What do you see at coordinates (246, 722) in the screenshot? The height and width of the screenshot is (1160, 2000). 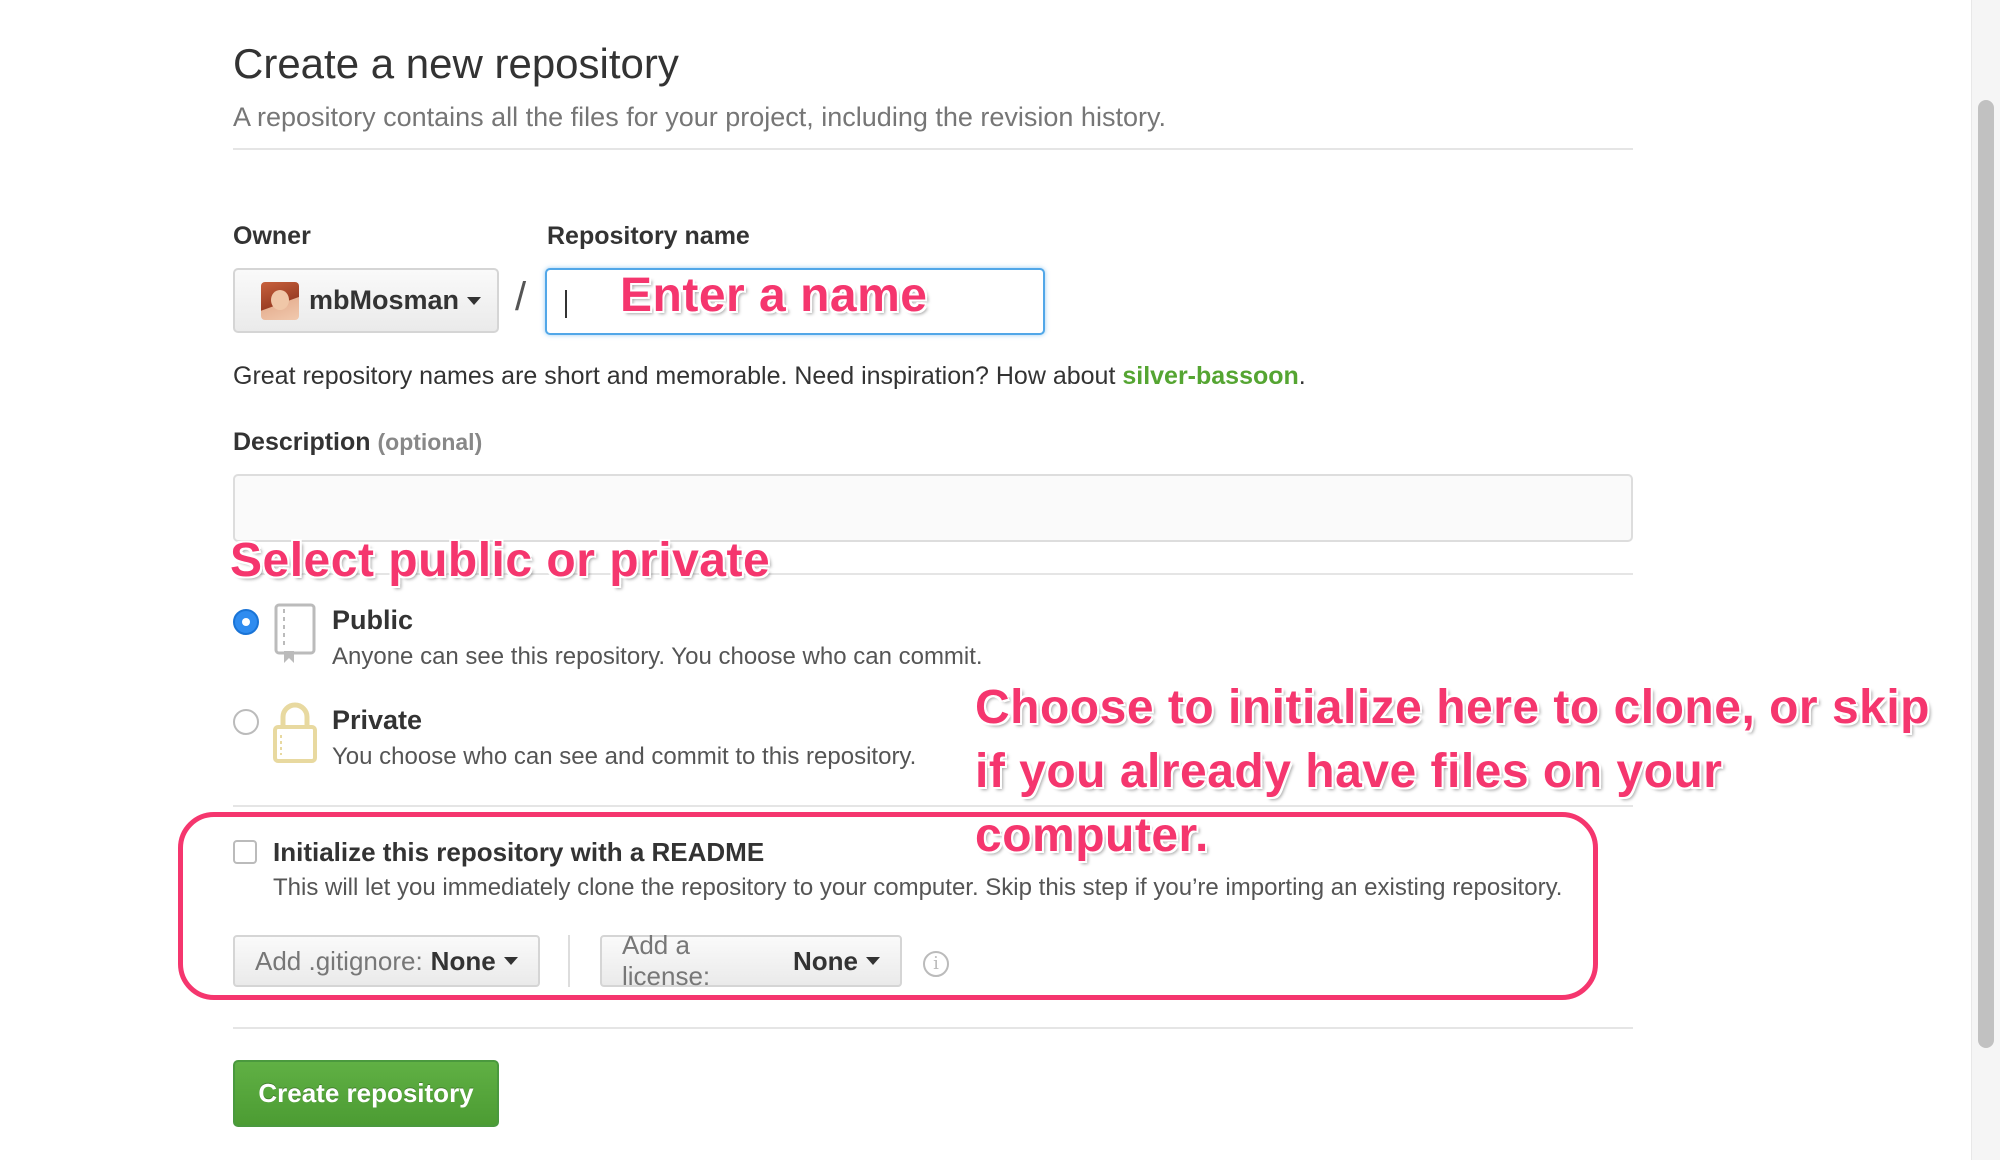 I see `private-radio` at bounding box center [246, 722].